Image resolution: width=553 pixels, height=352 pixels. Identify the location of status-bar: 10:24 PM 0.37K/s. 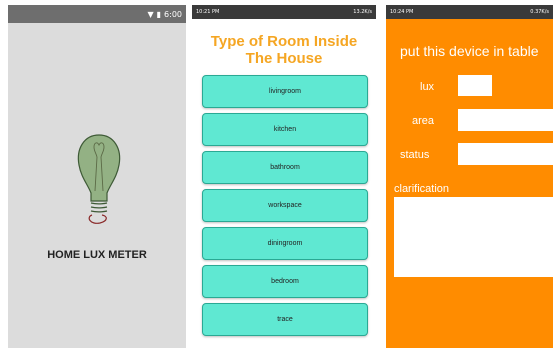
(469, 12).